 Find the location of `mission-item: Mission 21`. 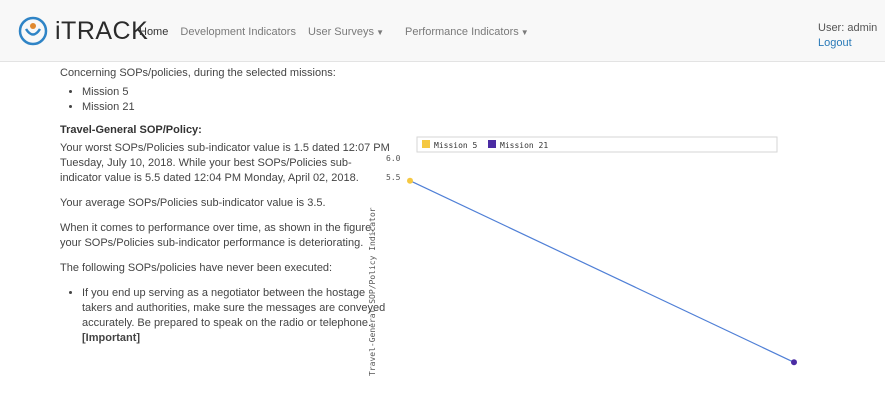

mission-item: Mission 21 is located at coordinates (236, 107).